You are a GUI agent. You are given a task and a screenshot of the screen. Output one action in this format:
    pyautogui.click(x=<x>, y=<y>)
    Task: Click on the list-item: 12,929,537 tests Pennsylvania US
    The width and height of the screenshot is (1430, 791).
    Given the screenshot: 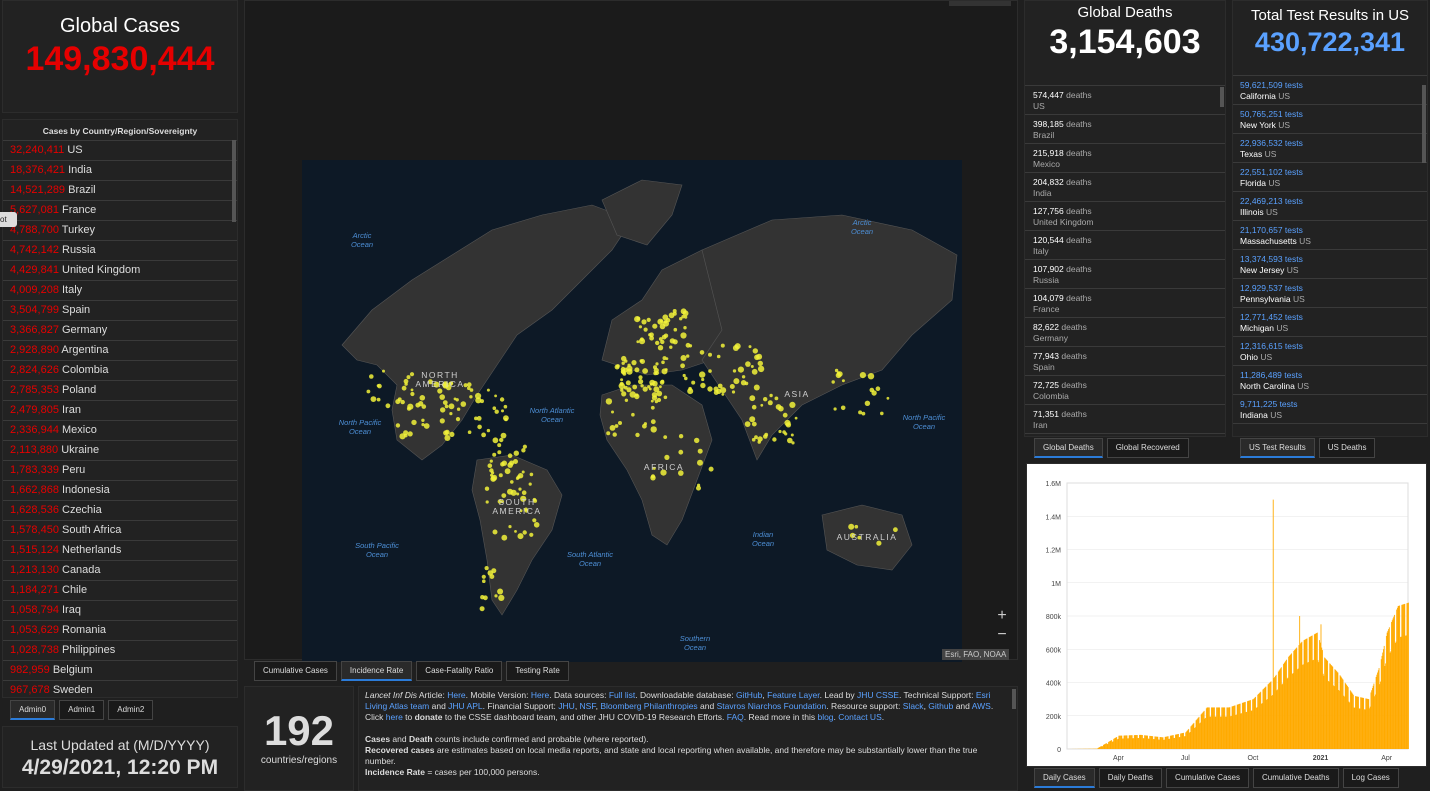 What is the action you would take?
    pyautogui.click(x=1330, y=293)
    